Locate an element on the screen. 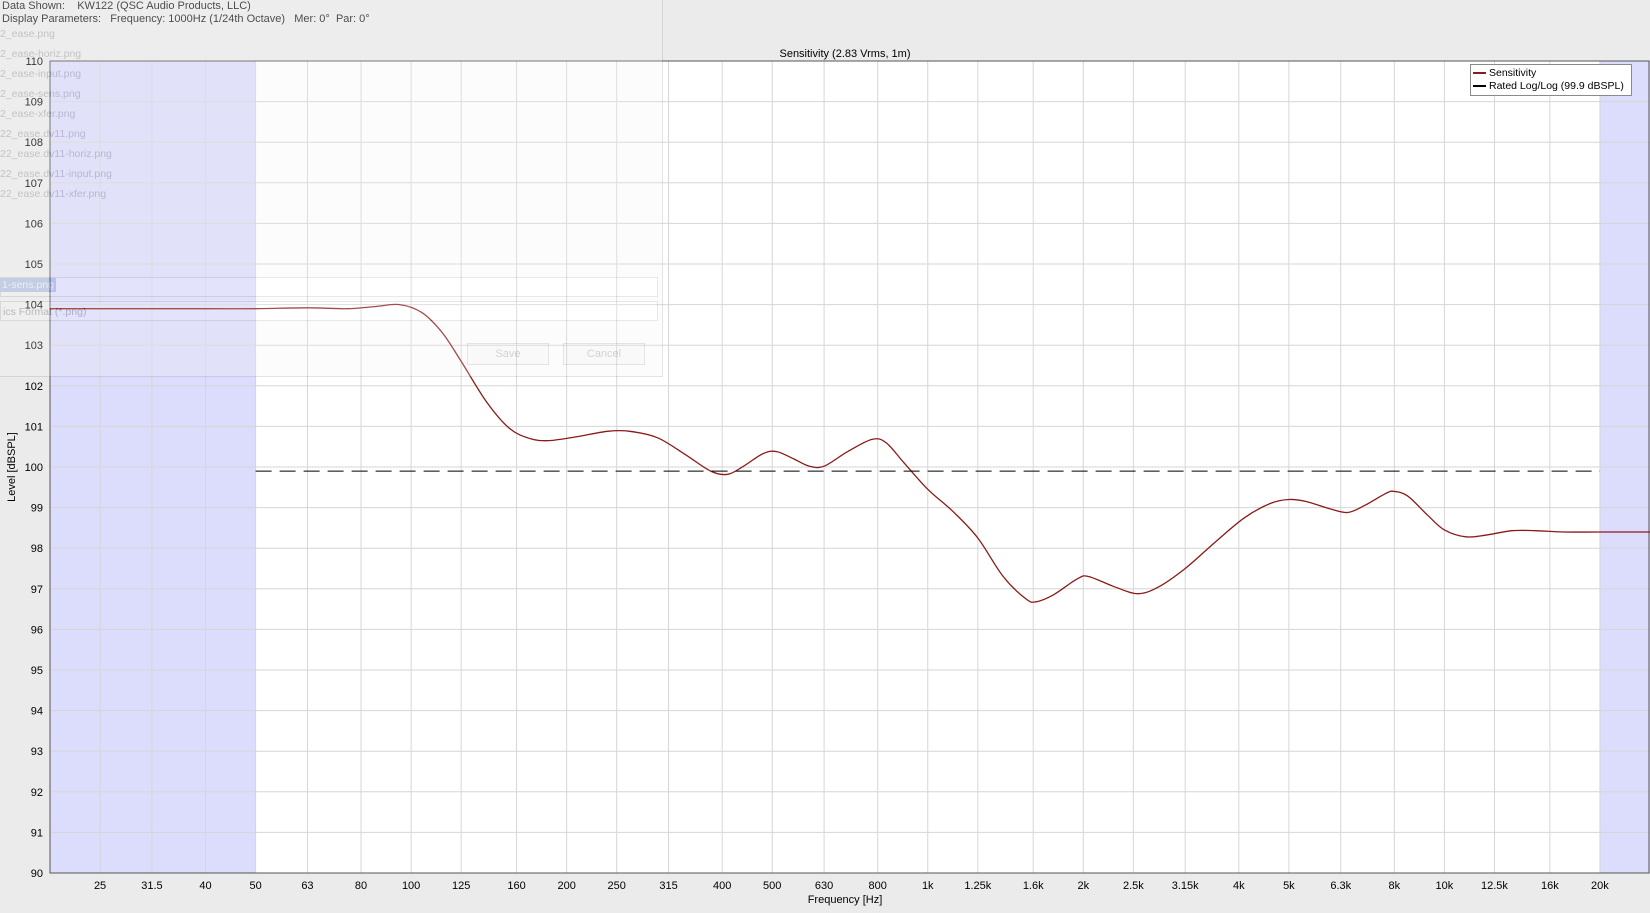 The width and height of the screenshot is (1650, 913). x-tick-label: 50 is located at coordinates (255, 886).